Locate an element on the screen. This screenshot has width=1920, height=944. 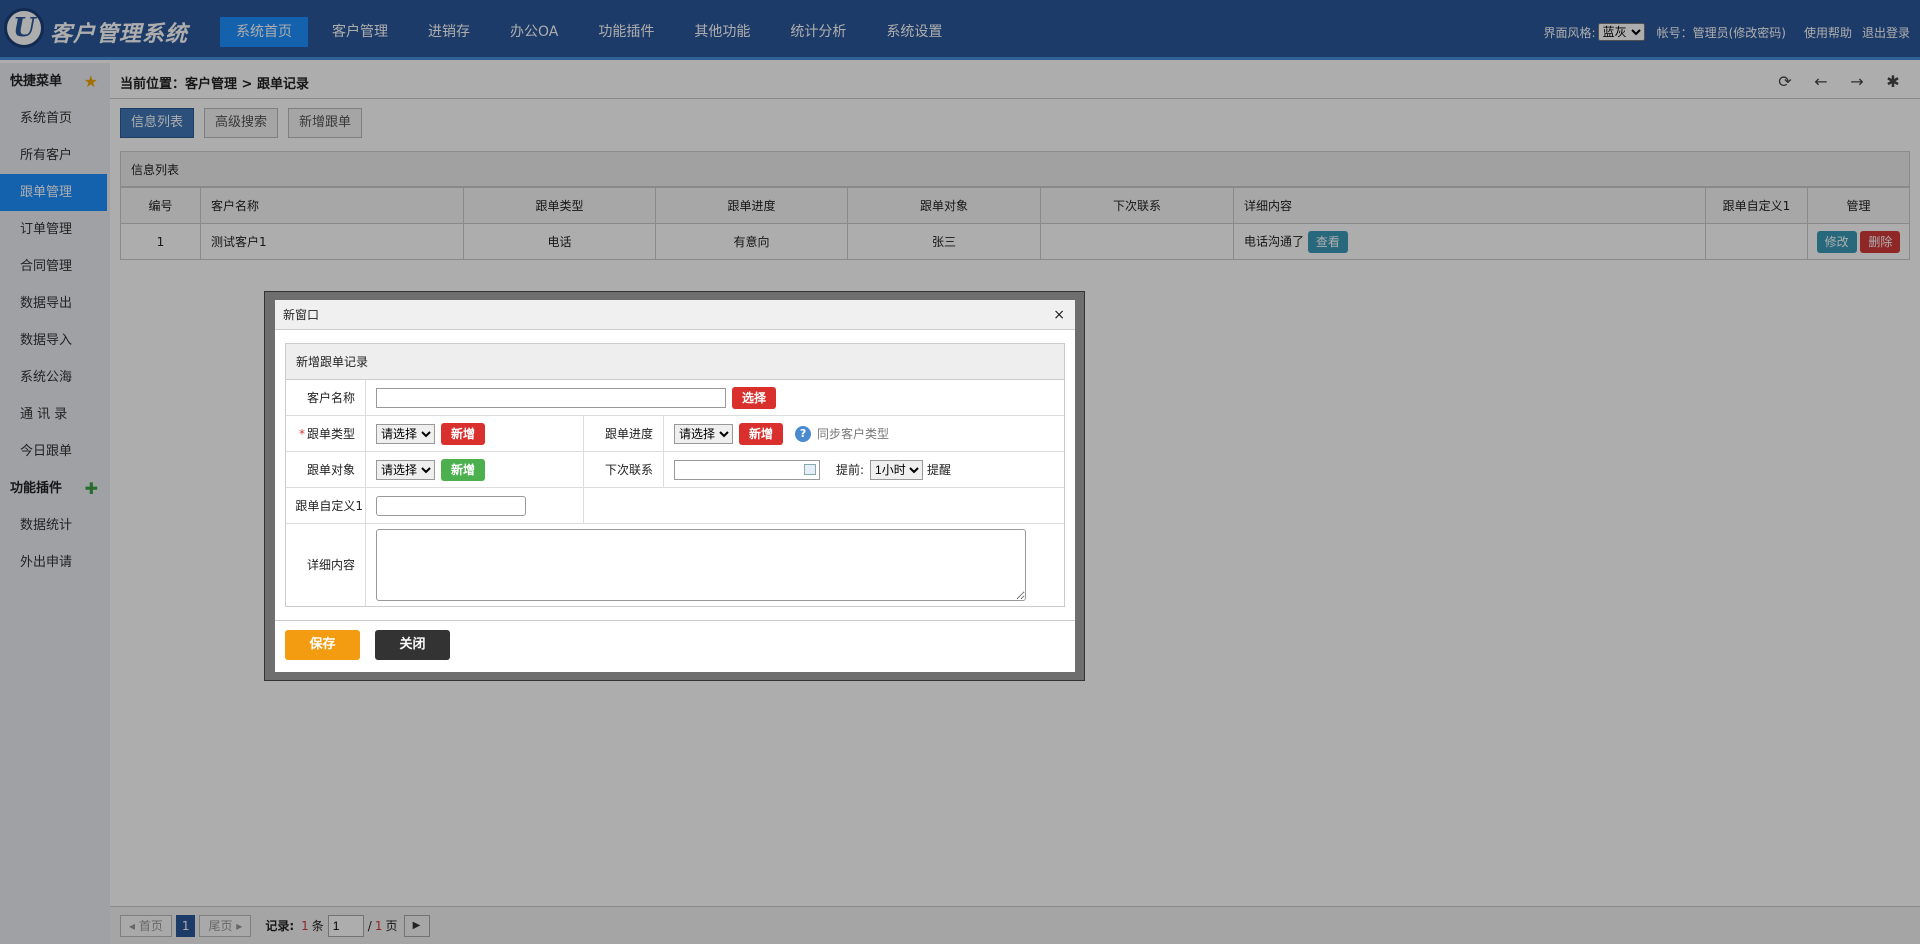
choose-customer-button: 选择 is located at coordinates (754, 397).